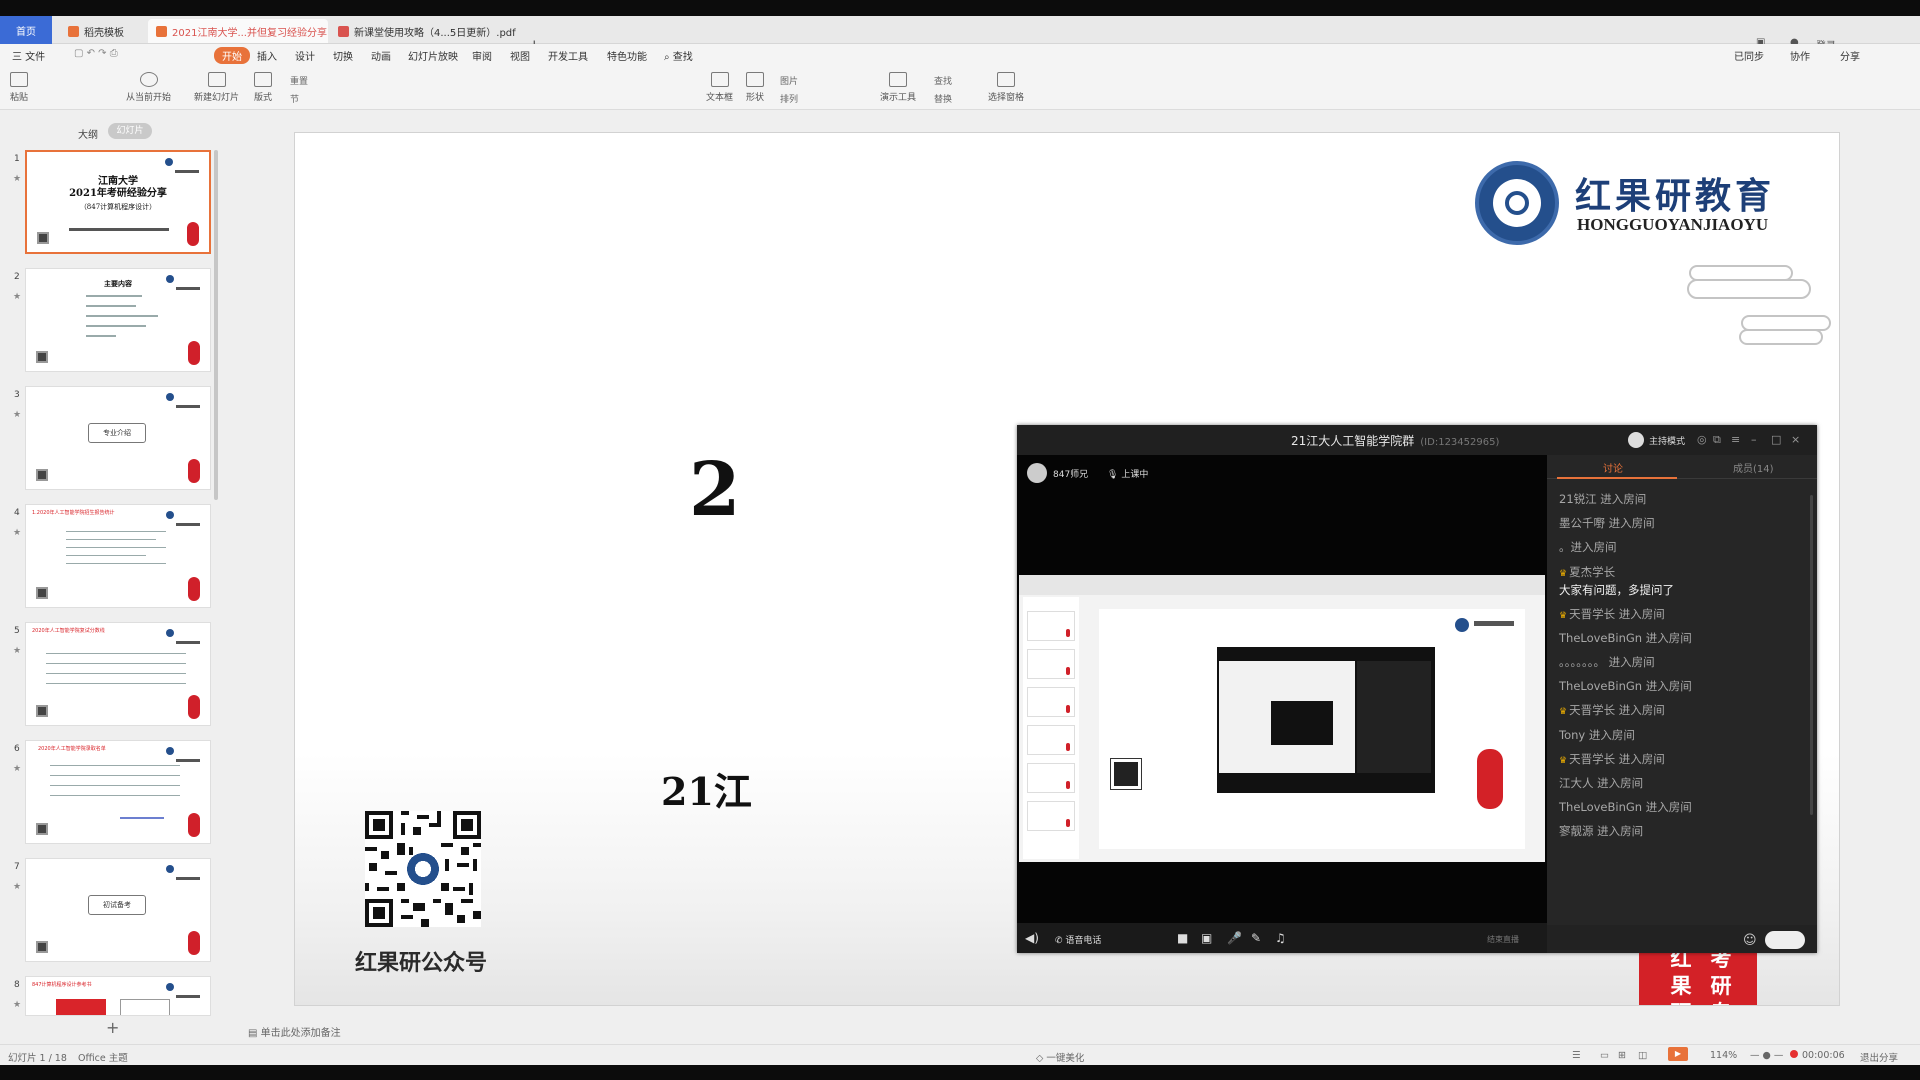 Image resolution: width=1920 pixels, height=1080 pixels. Describe the element at coordinates (118, 438) in the screenshot. I see `slide-thumbnail-3: 专业介绍` at that location.